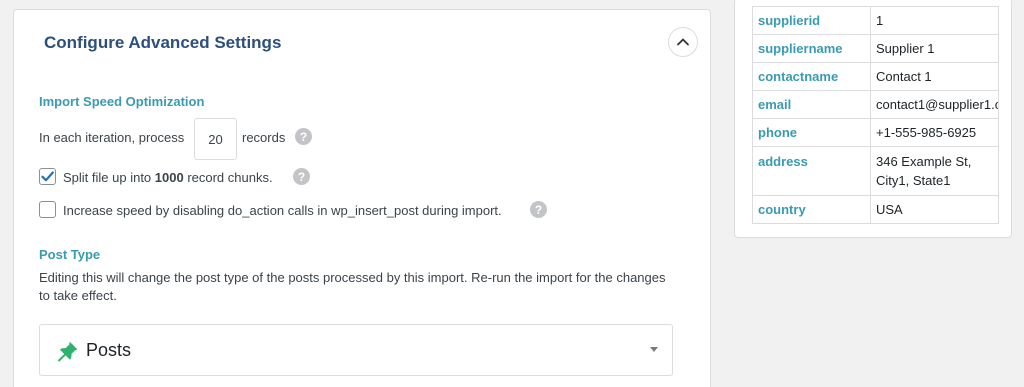 The image size is (1024, 387). I want to click on field-value: contact1@supplier1.com, so click(934, 104).